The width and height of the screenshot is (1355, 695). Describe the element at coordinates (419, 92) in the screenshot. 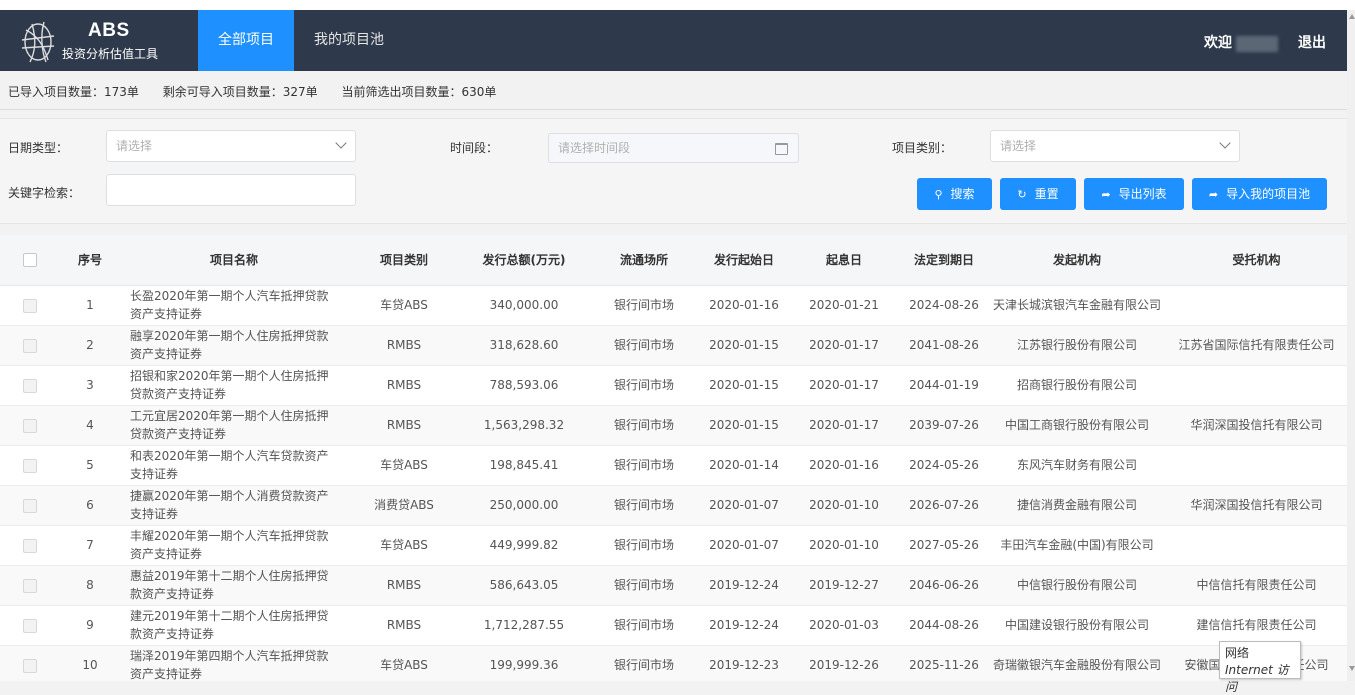

I see `filtered-count: 当前筛选出项目数量：630单` at that location.